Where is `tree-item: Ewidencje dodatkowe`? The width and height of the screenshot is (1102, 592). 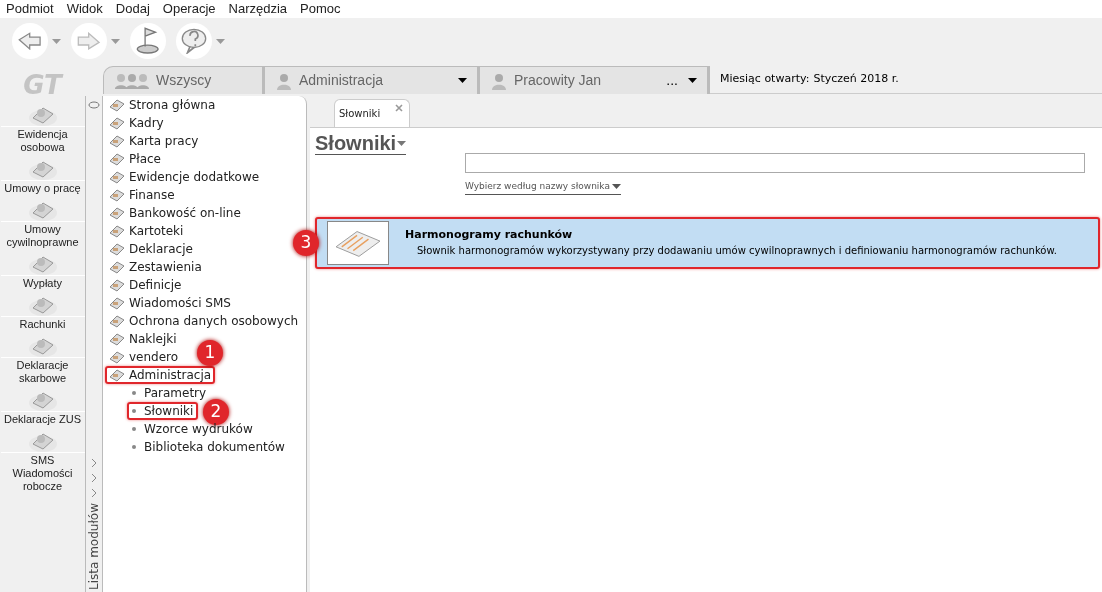
tree-item: Ewidencje dodatkowe is located at coordinates (184, 177).